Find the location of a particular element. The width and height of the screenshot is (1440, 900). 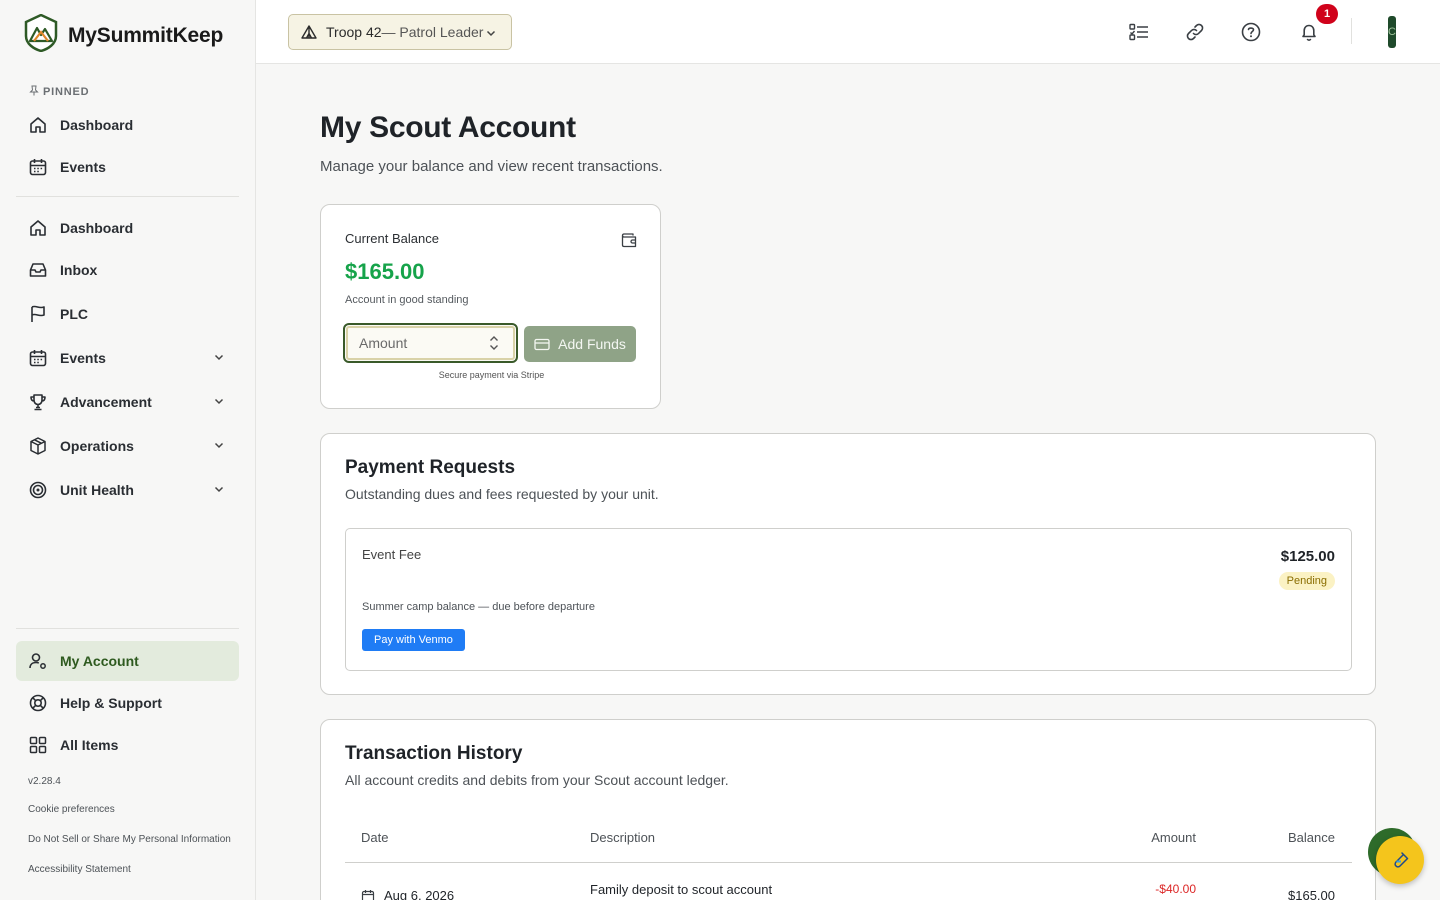

target-icon is located at coordinates (38, 490).